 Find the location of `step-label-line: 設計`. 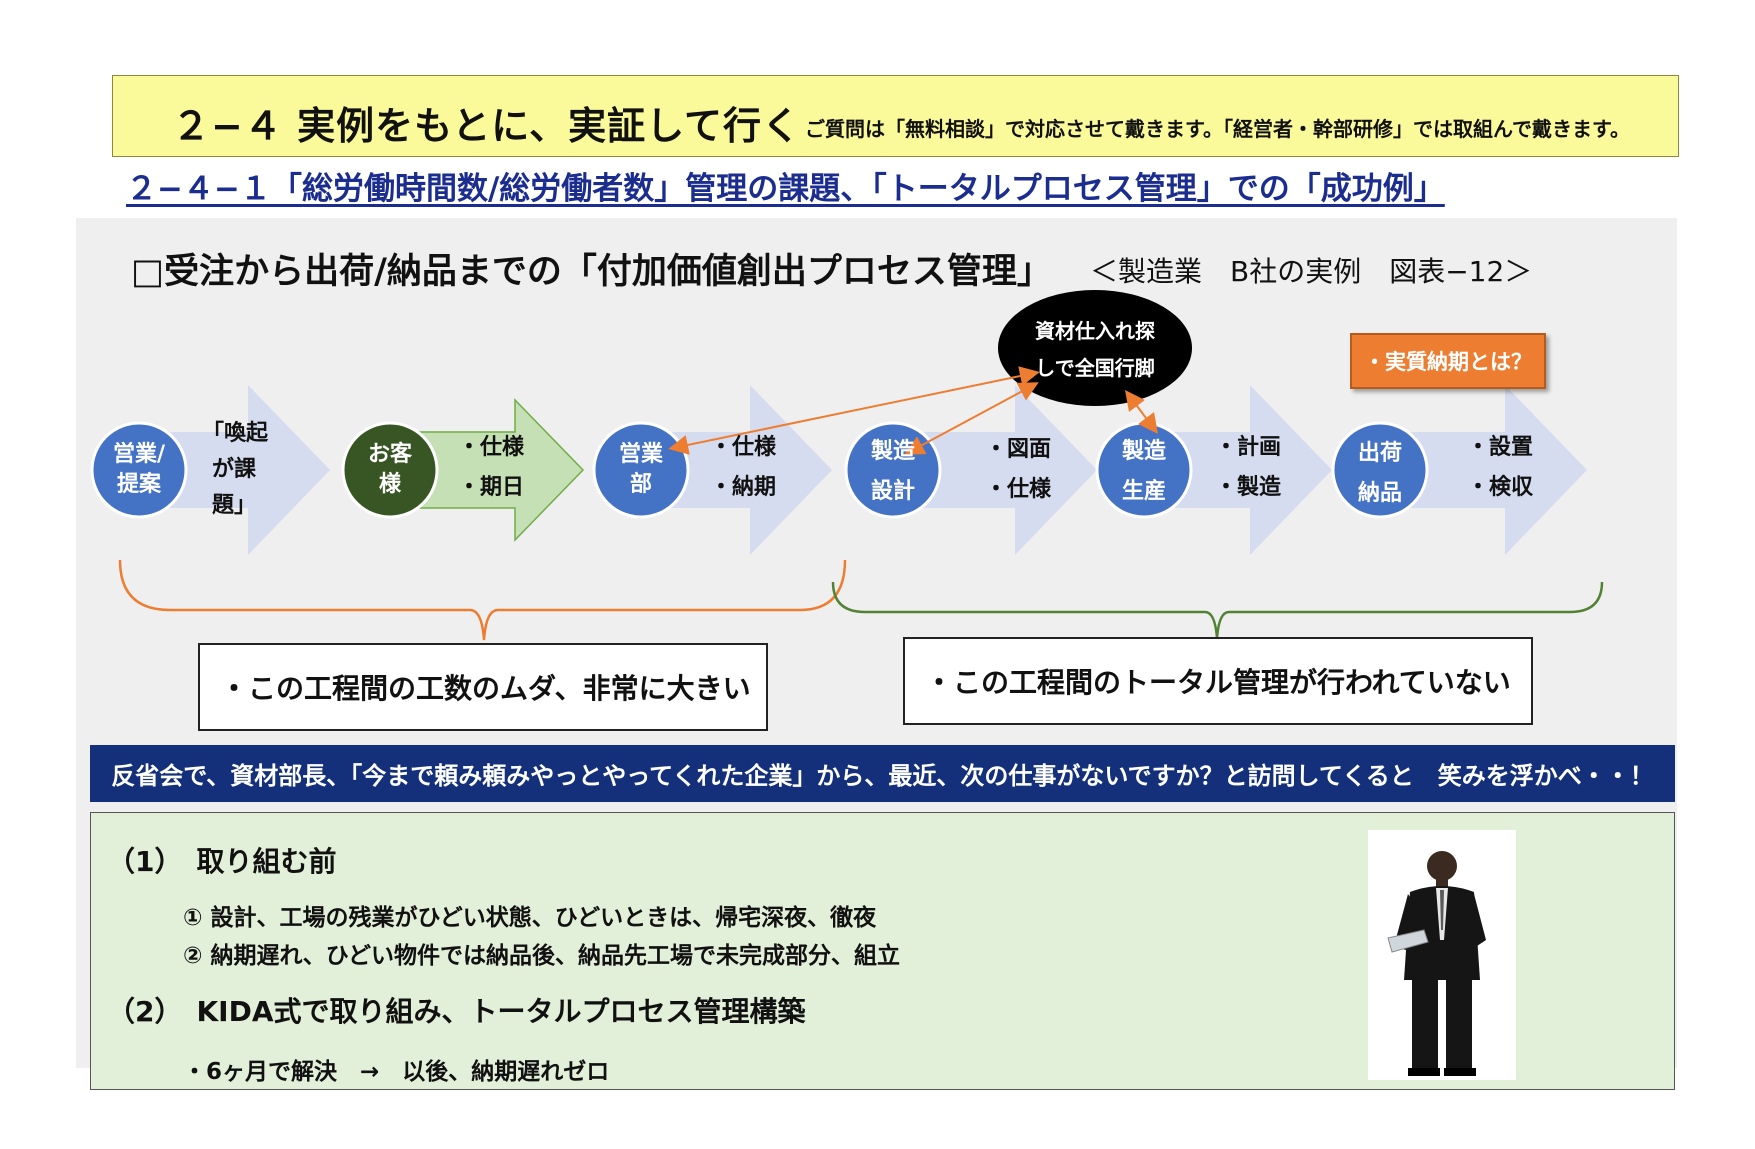

step-label-line: 設計 is located at coordinates (892, 491).